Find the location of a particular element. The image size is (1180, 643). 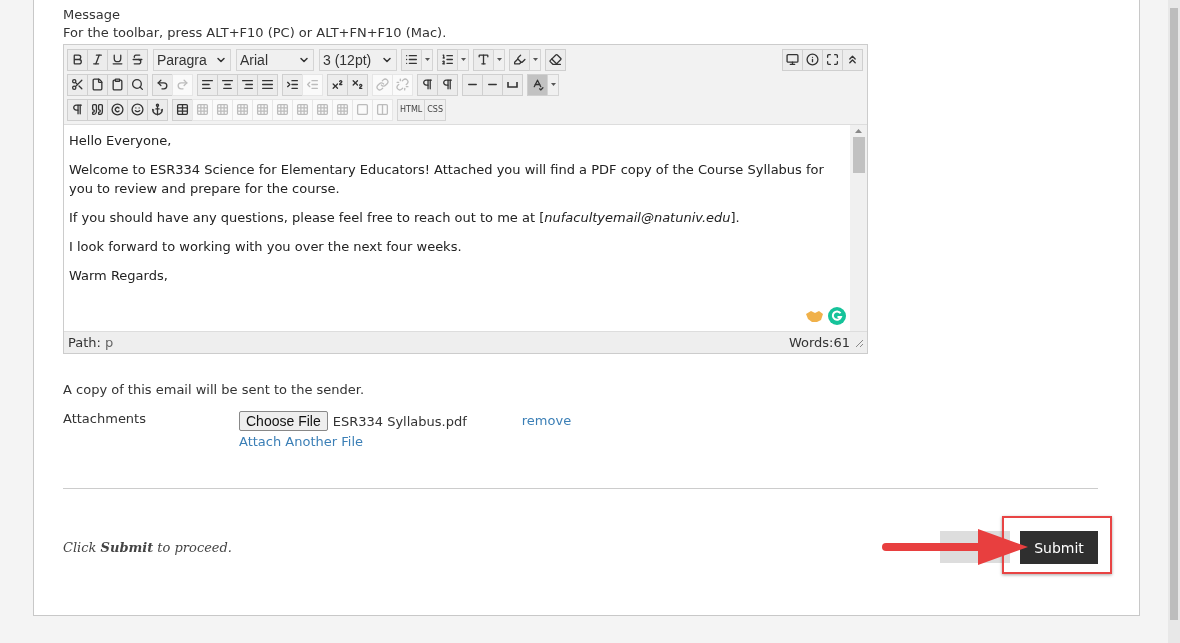

unlink-icon is located at coordinates (402, 84).